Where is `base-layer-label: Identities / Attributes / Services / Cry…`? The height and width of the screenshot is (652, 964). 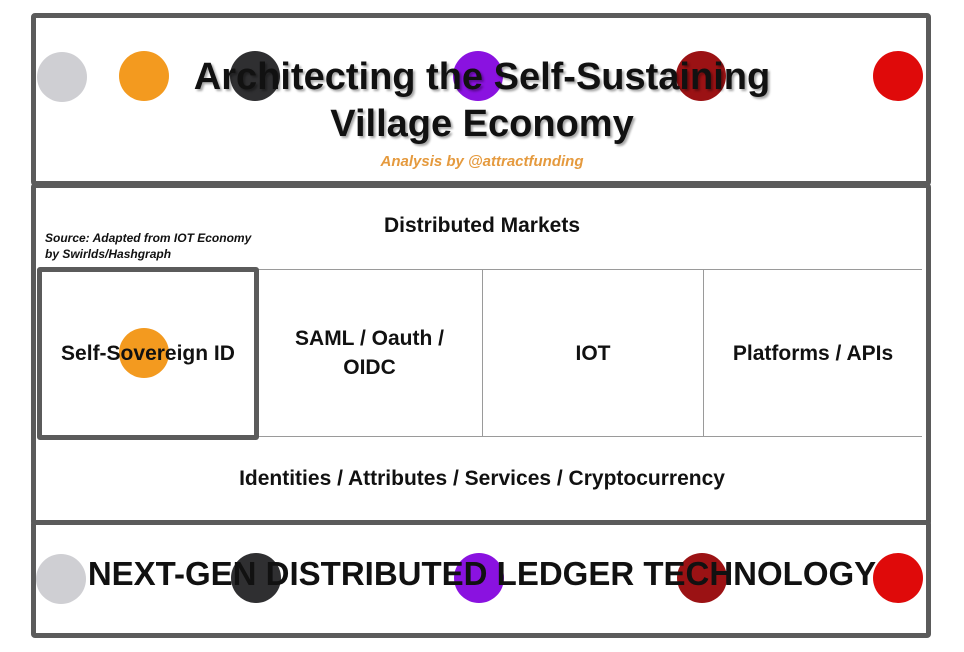
base-layer-label: Identities / Attributes / Services / Cry… is located at coordinates (482, 478).